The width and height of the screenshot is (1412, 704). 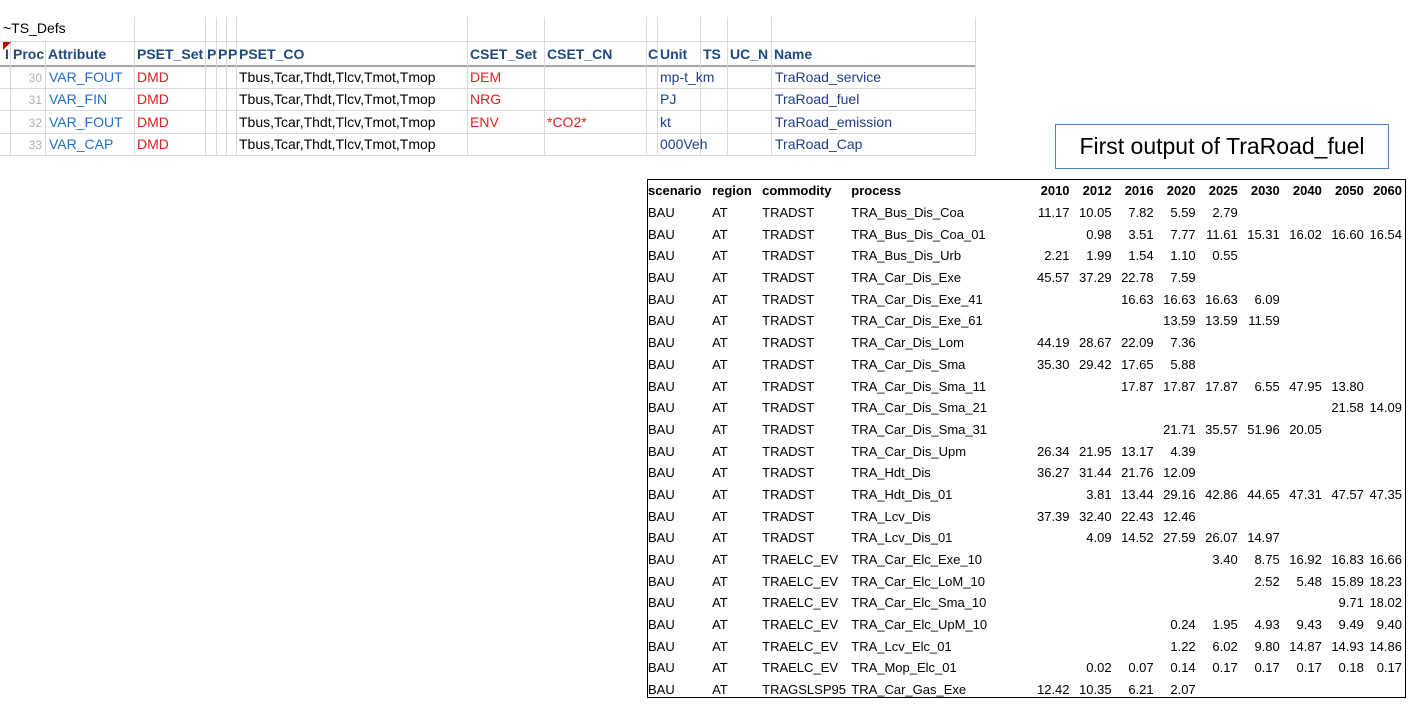 What do you see at coordinates (1346, 668) in the screenshot?
I see `output-cell: 0.18` at bounding box center [1346, 668].